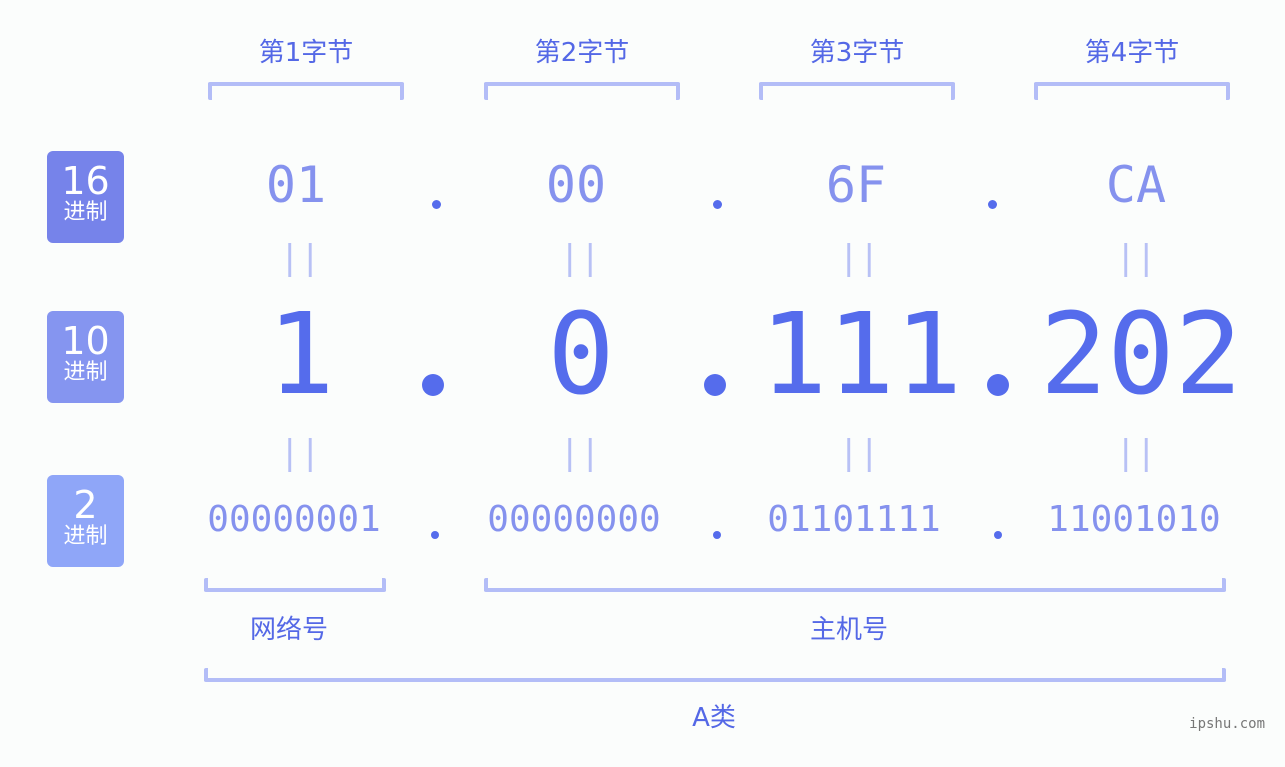  What do you see at coordinates (582, 53) in the screenshot?
I see `byte-label-2: 第2字节` at bounding box center [582, 53].